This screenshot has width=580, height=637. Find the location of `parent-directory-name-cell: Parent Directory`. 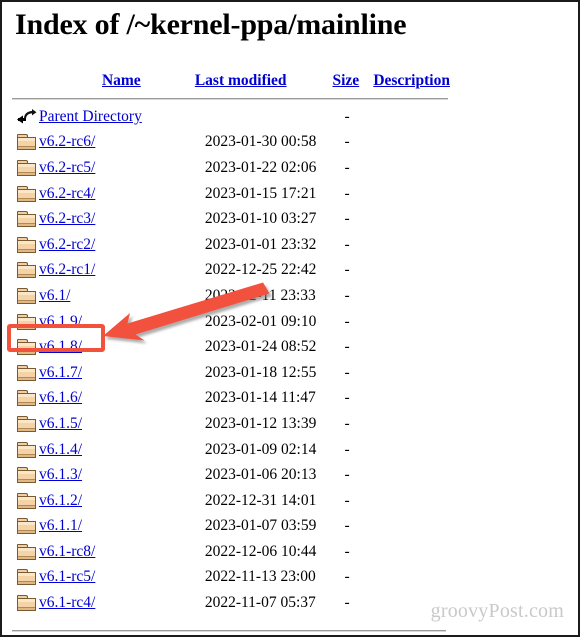

parent-directory-name-cell: Parent Directory is located at coordinates (117, 117).